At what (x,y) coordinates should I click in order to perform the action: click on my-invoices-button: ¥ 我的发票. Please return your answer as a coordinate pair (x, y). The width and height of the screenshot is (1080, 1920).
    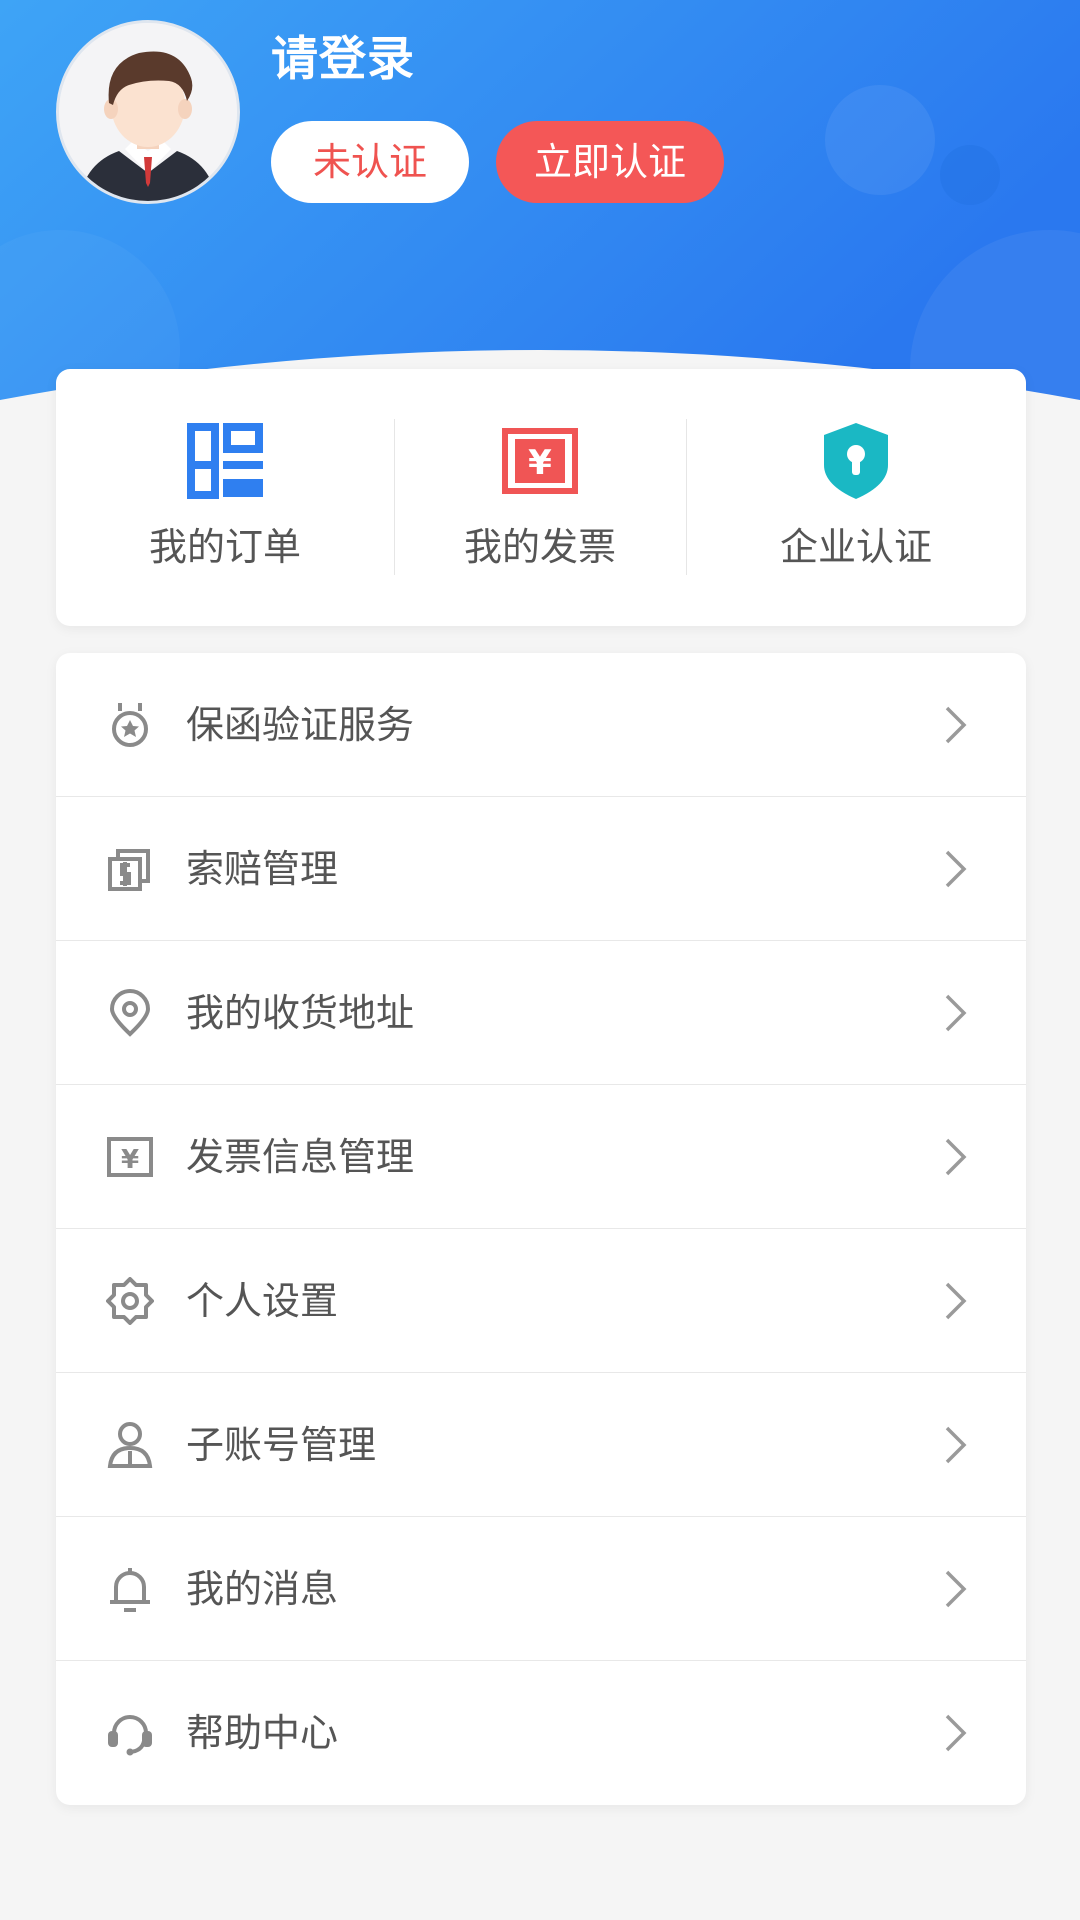
    Looking at the image, I should click on (540, 497).